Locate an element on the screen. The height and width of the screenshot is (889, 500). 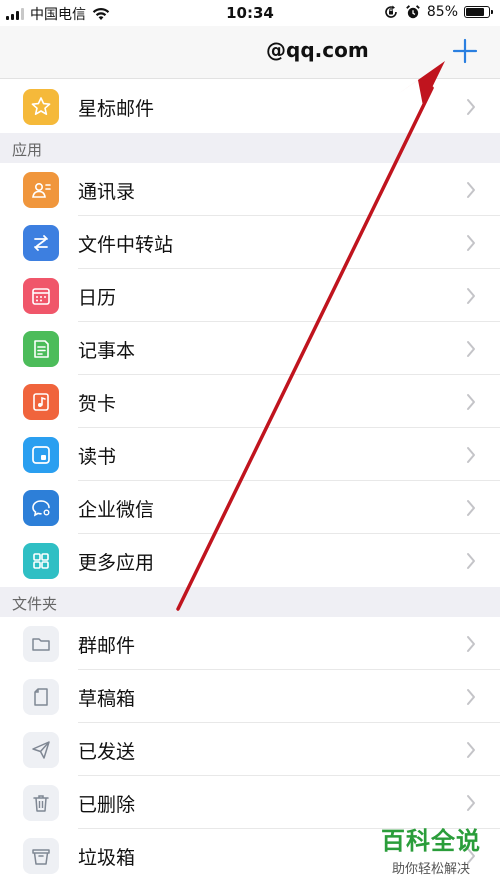
status-right: 85% is located at coordinates (438, 12).